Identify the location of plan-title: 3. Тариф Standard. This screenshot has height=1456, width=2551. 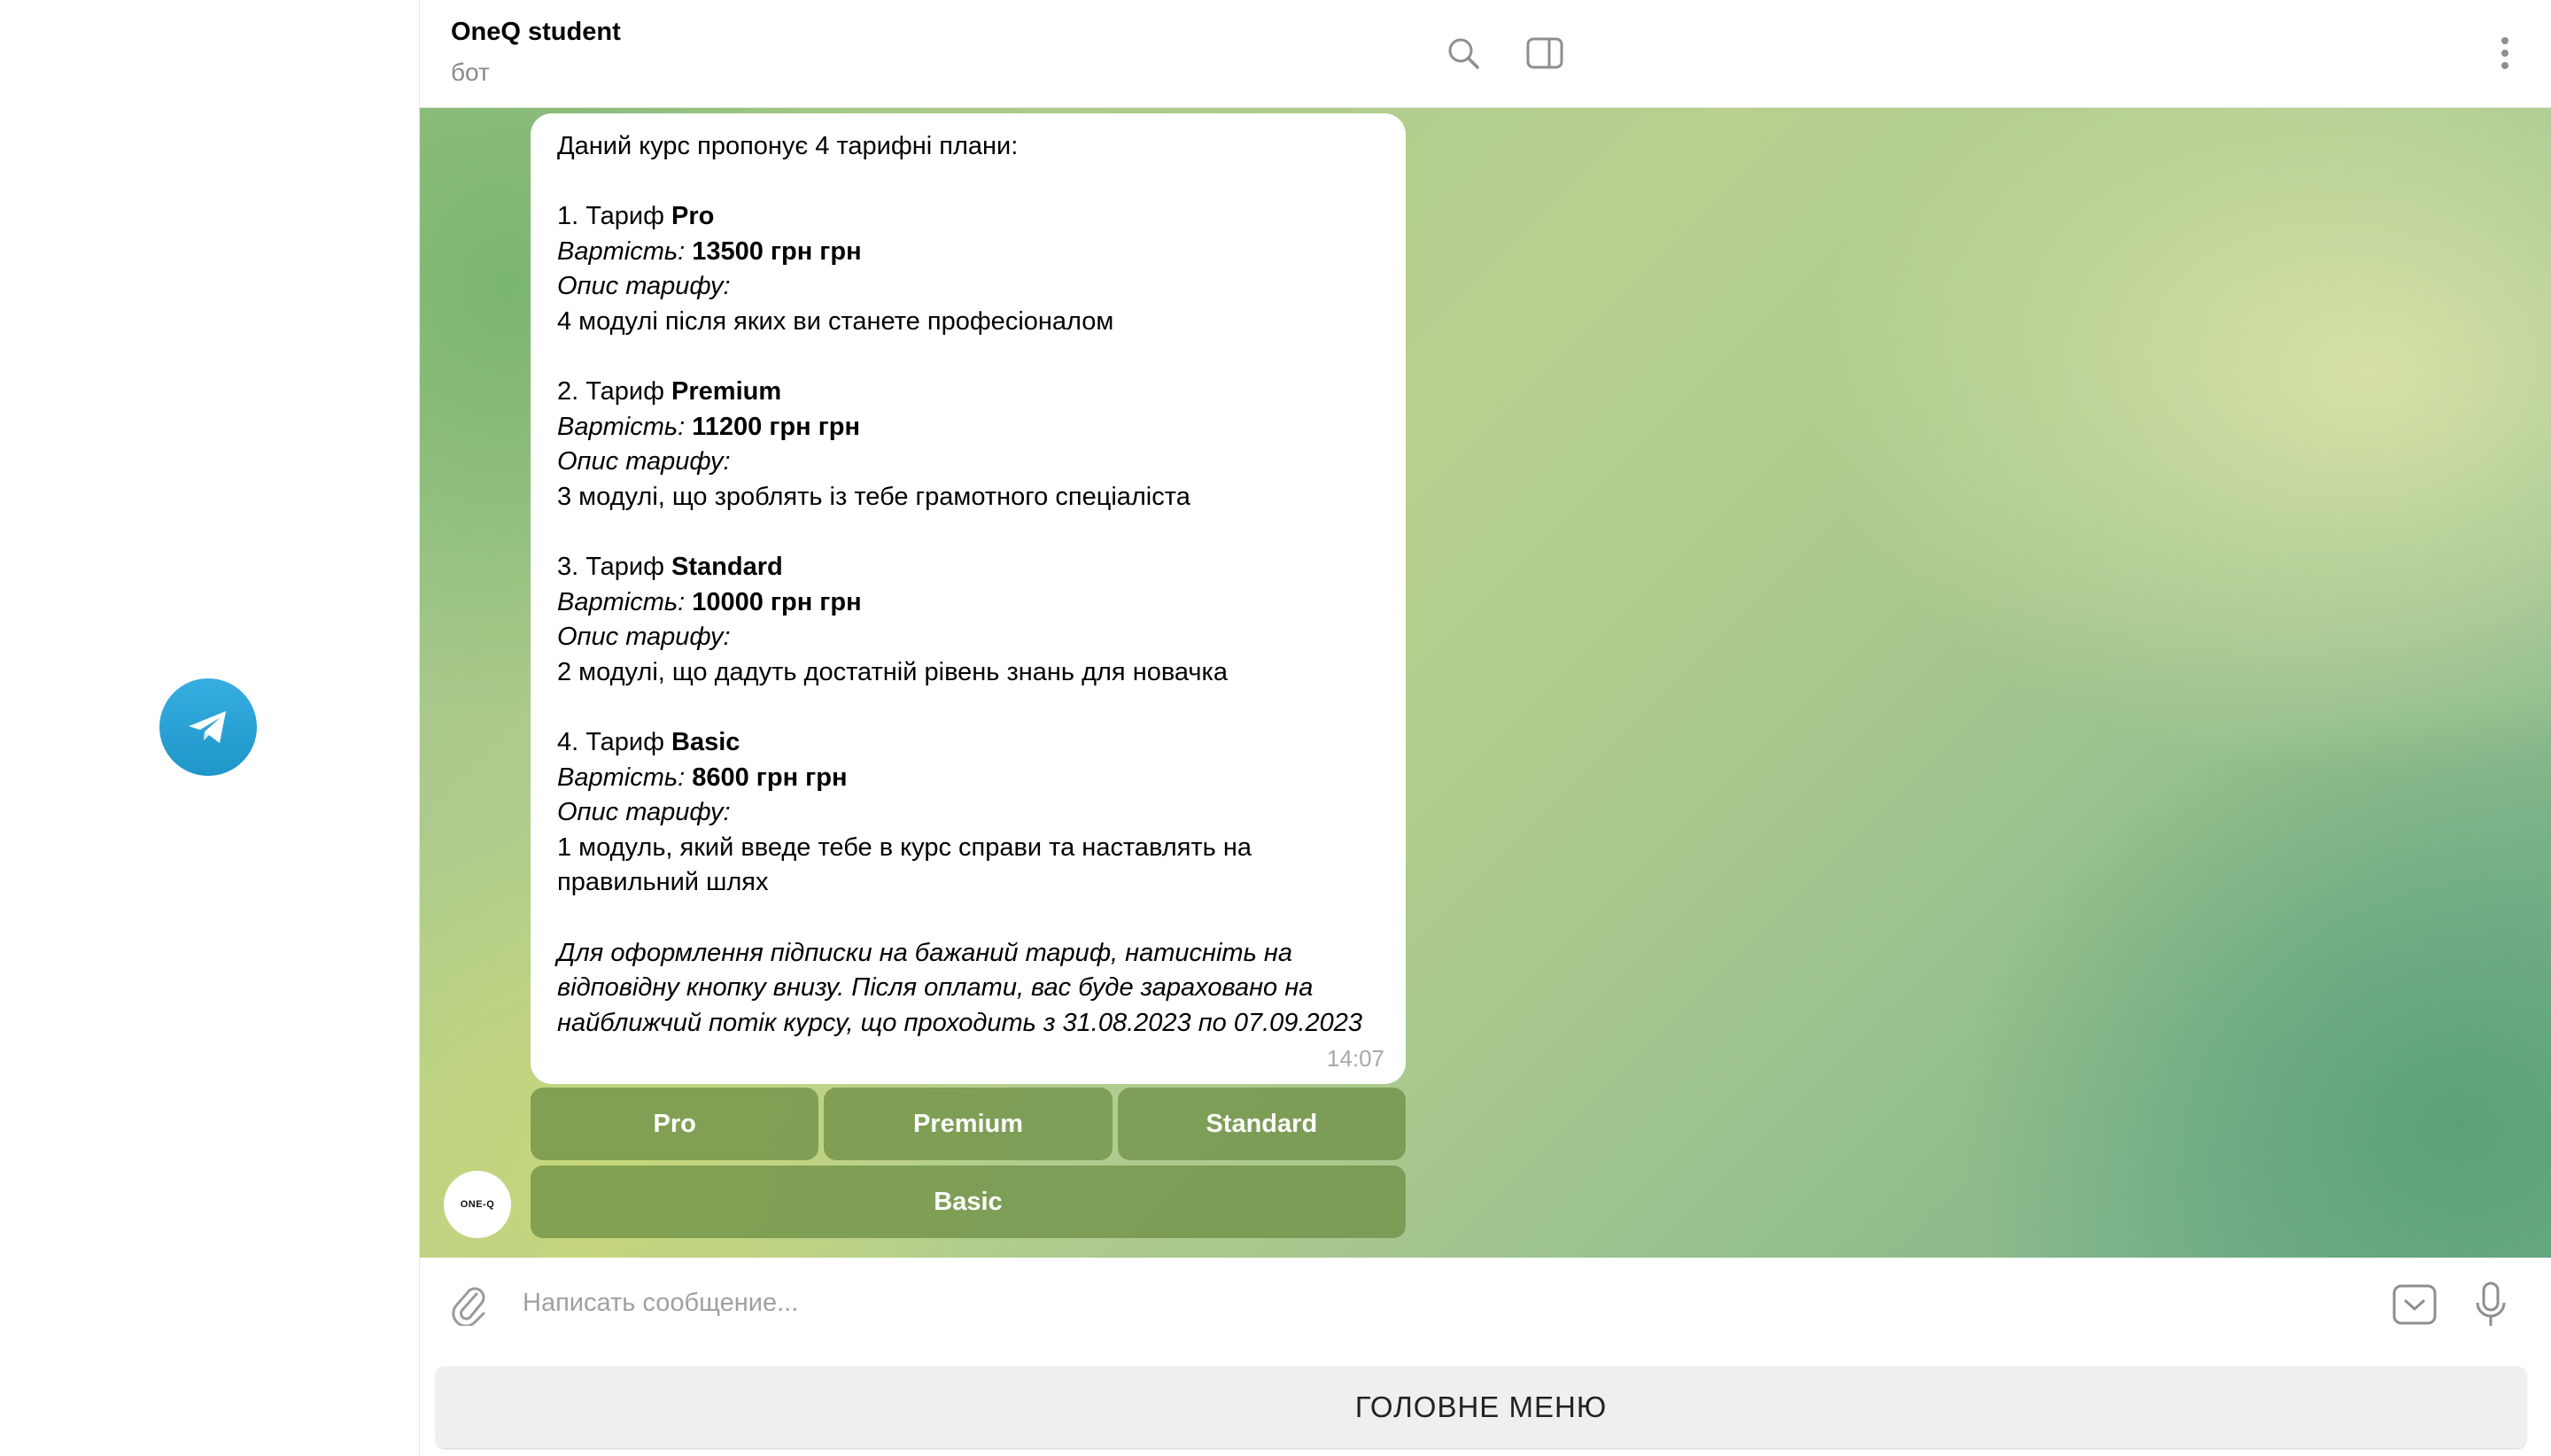
(670, 567).